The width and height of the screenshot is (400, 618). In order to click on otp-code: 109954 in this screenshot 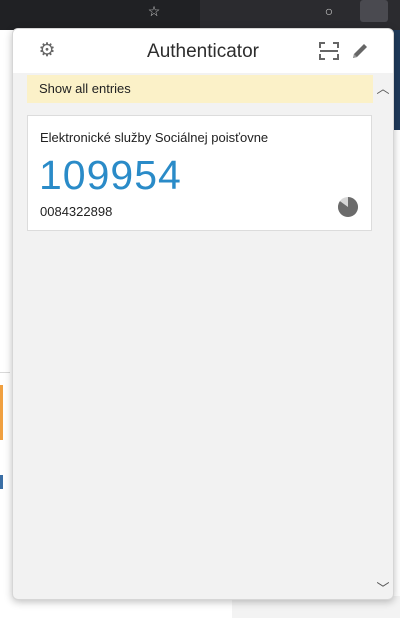, I will do `click(110, 175)`.